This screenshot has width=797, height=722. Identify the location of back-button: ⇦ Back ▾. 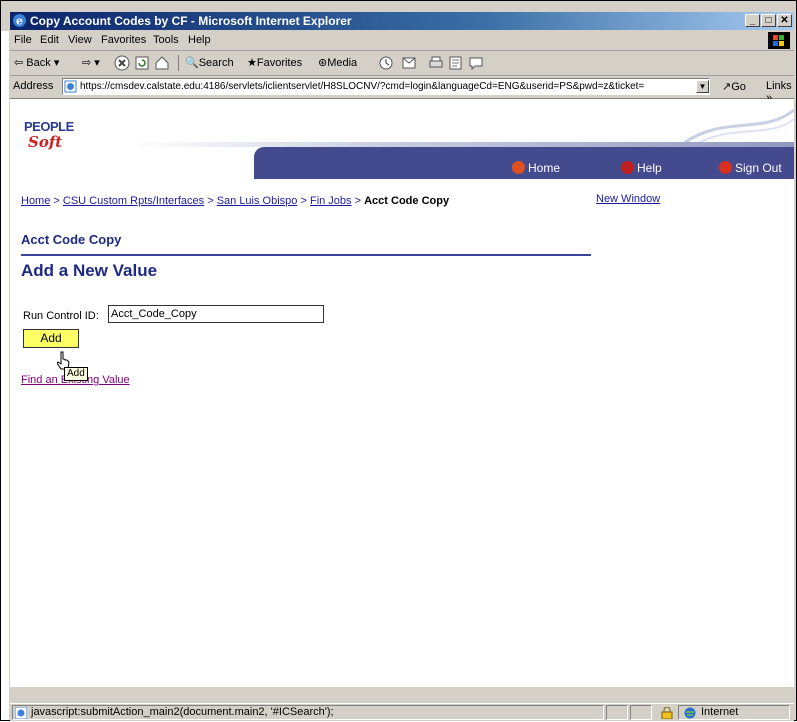
(36, 62).